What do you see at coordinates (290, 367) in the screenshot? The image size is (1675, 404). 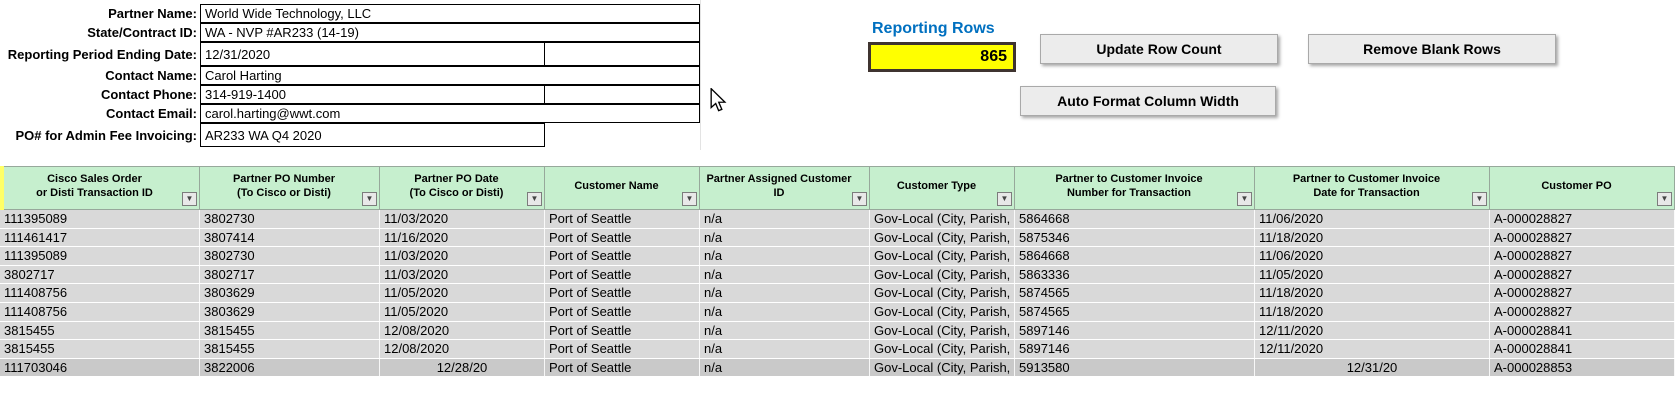 I see `table-cell: 3822006` at bounding box center [290, 367].